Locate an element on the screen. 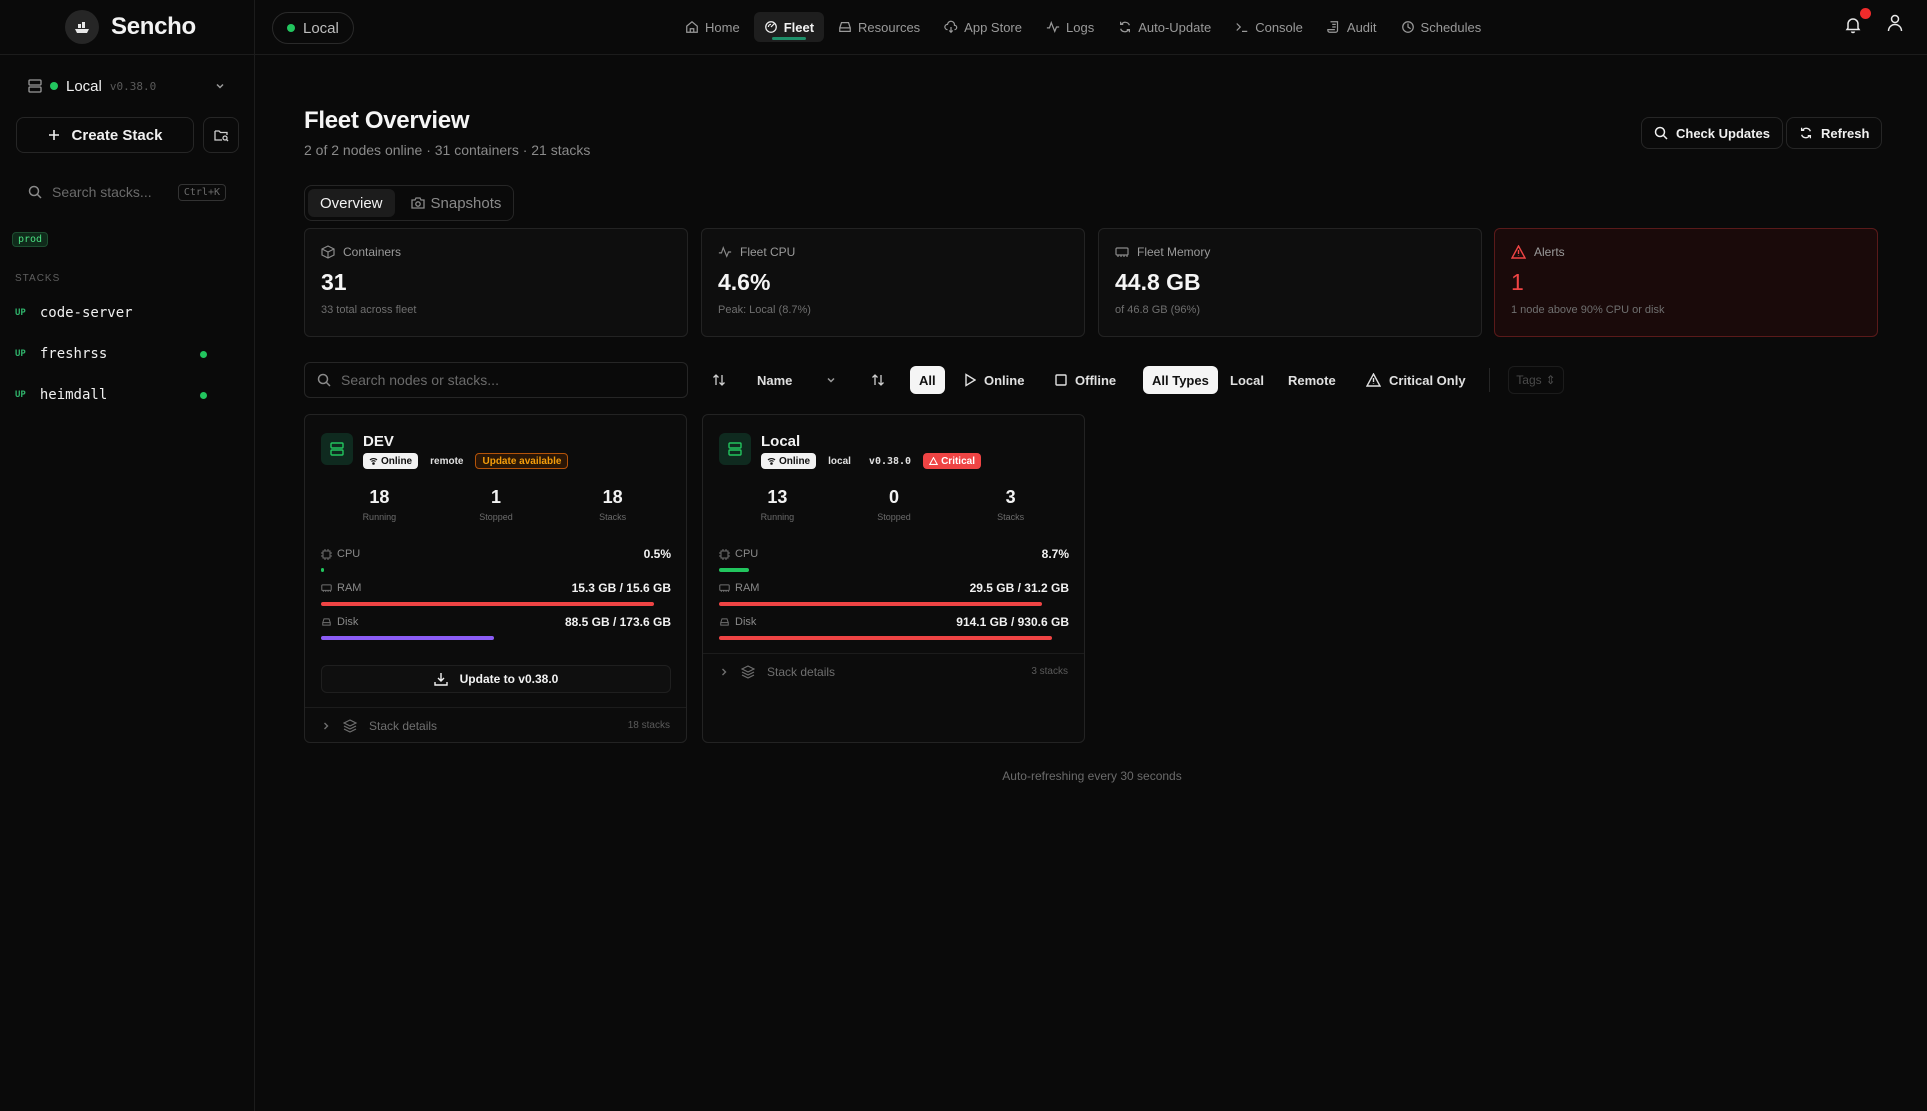 This screenshot has width=1927, height=1111. nav-app-store-label: App Store is located at coordinates (993, 27).